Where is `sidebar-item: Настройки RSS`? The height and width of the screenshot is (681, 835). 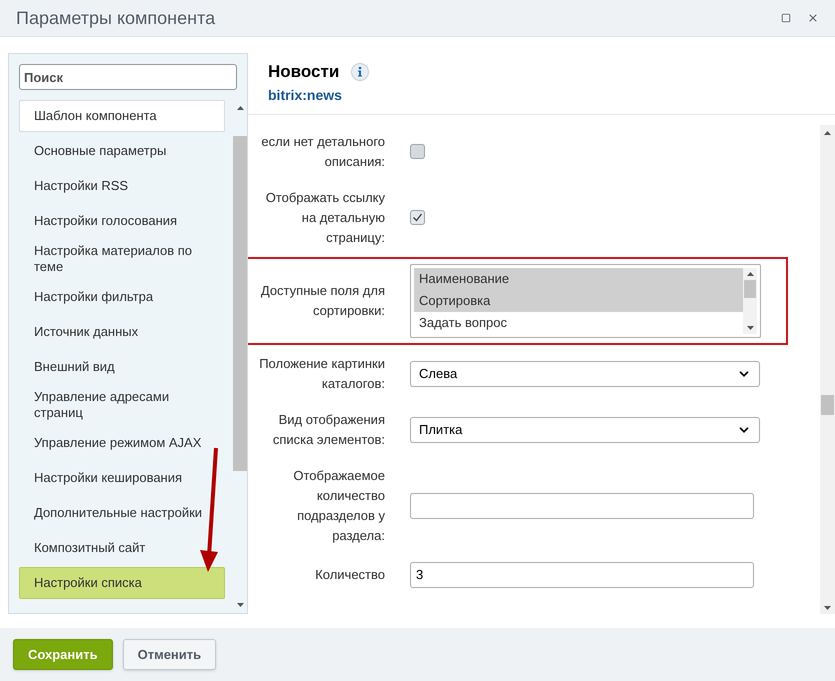 sidebar-item: Настройки RSS is located at coordinates (122, 186).